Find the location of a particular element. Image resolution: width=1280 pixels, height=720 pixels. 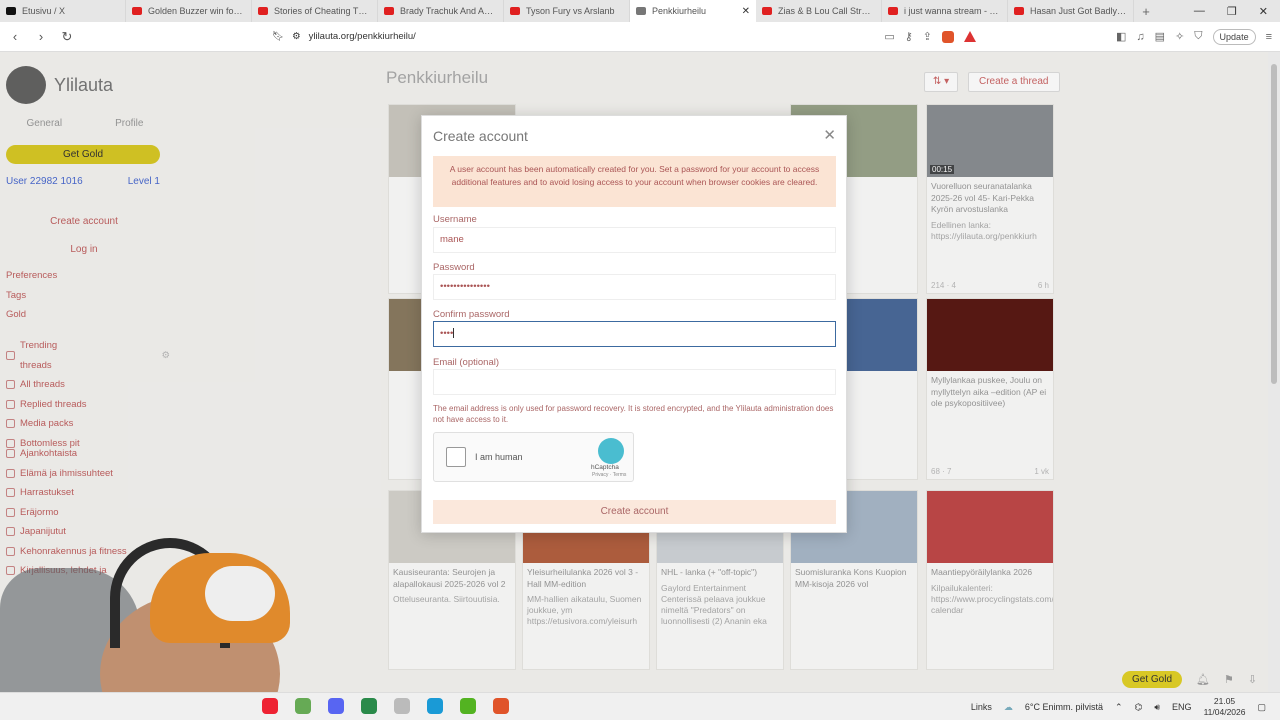

browser-tab: Golden Buzzer win for Tei is located at coordinates (189, 11).